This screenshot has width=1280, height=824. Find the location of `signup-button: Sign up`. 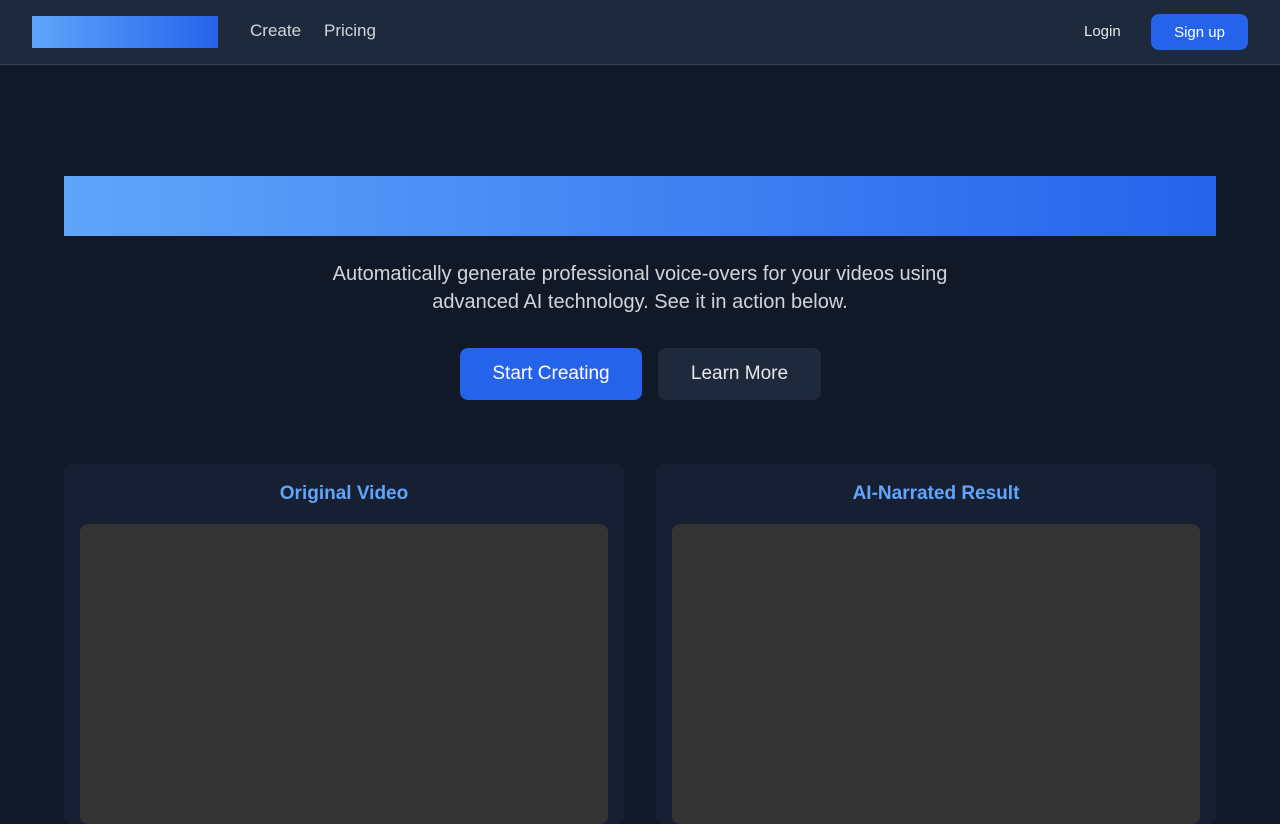

signup-button: Sign up is located at coordinates (1199, 32).